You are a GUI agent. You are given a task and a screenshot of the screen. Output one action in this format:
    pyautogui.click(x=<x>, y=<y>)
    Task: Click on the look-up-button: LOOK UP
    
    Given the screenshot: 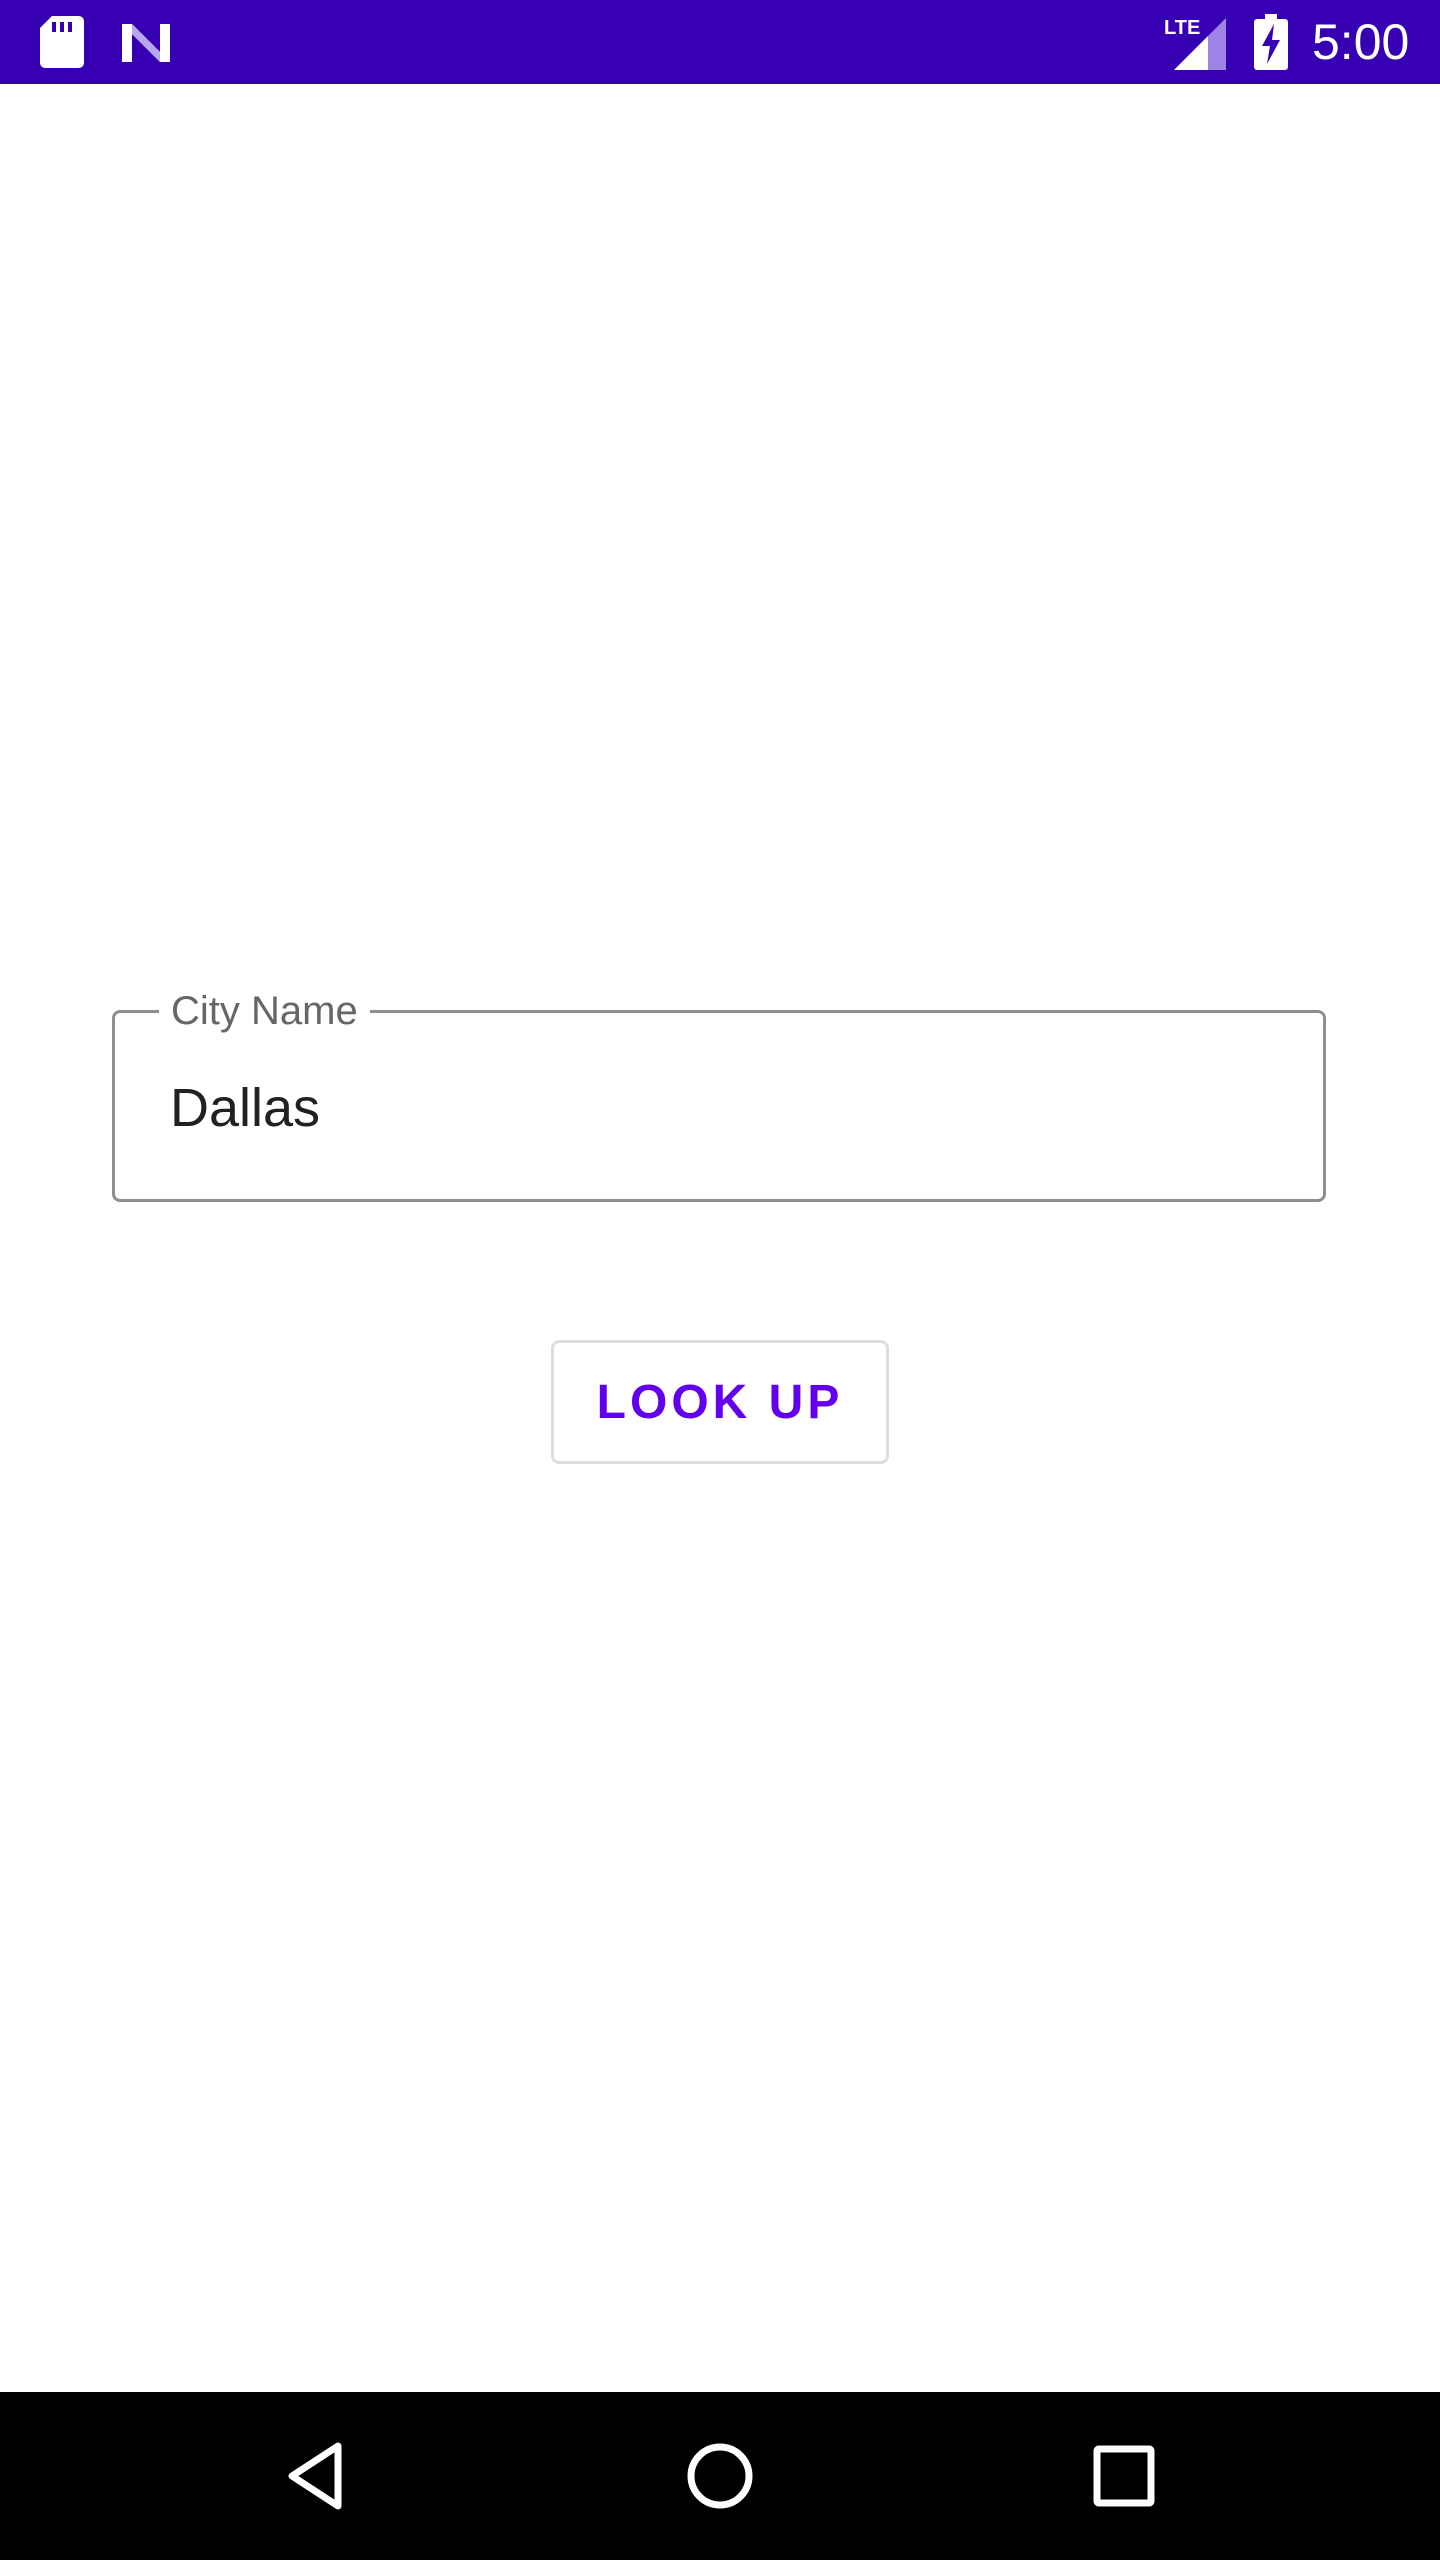 What is the action you would take?
    pyautogui.click(x=720, y=1402)
    